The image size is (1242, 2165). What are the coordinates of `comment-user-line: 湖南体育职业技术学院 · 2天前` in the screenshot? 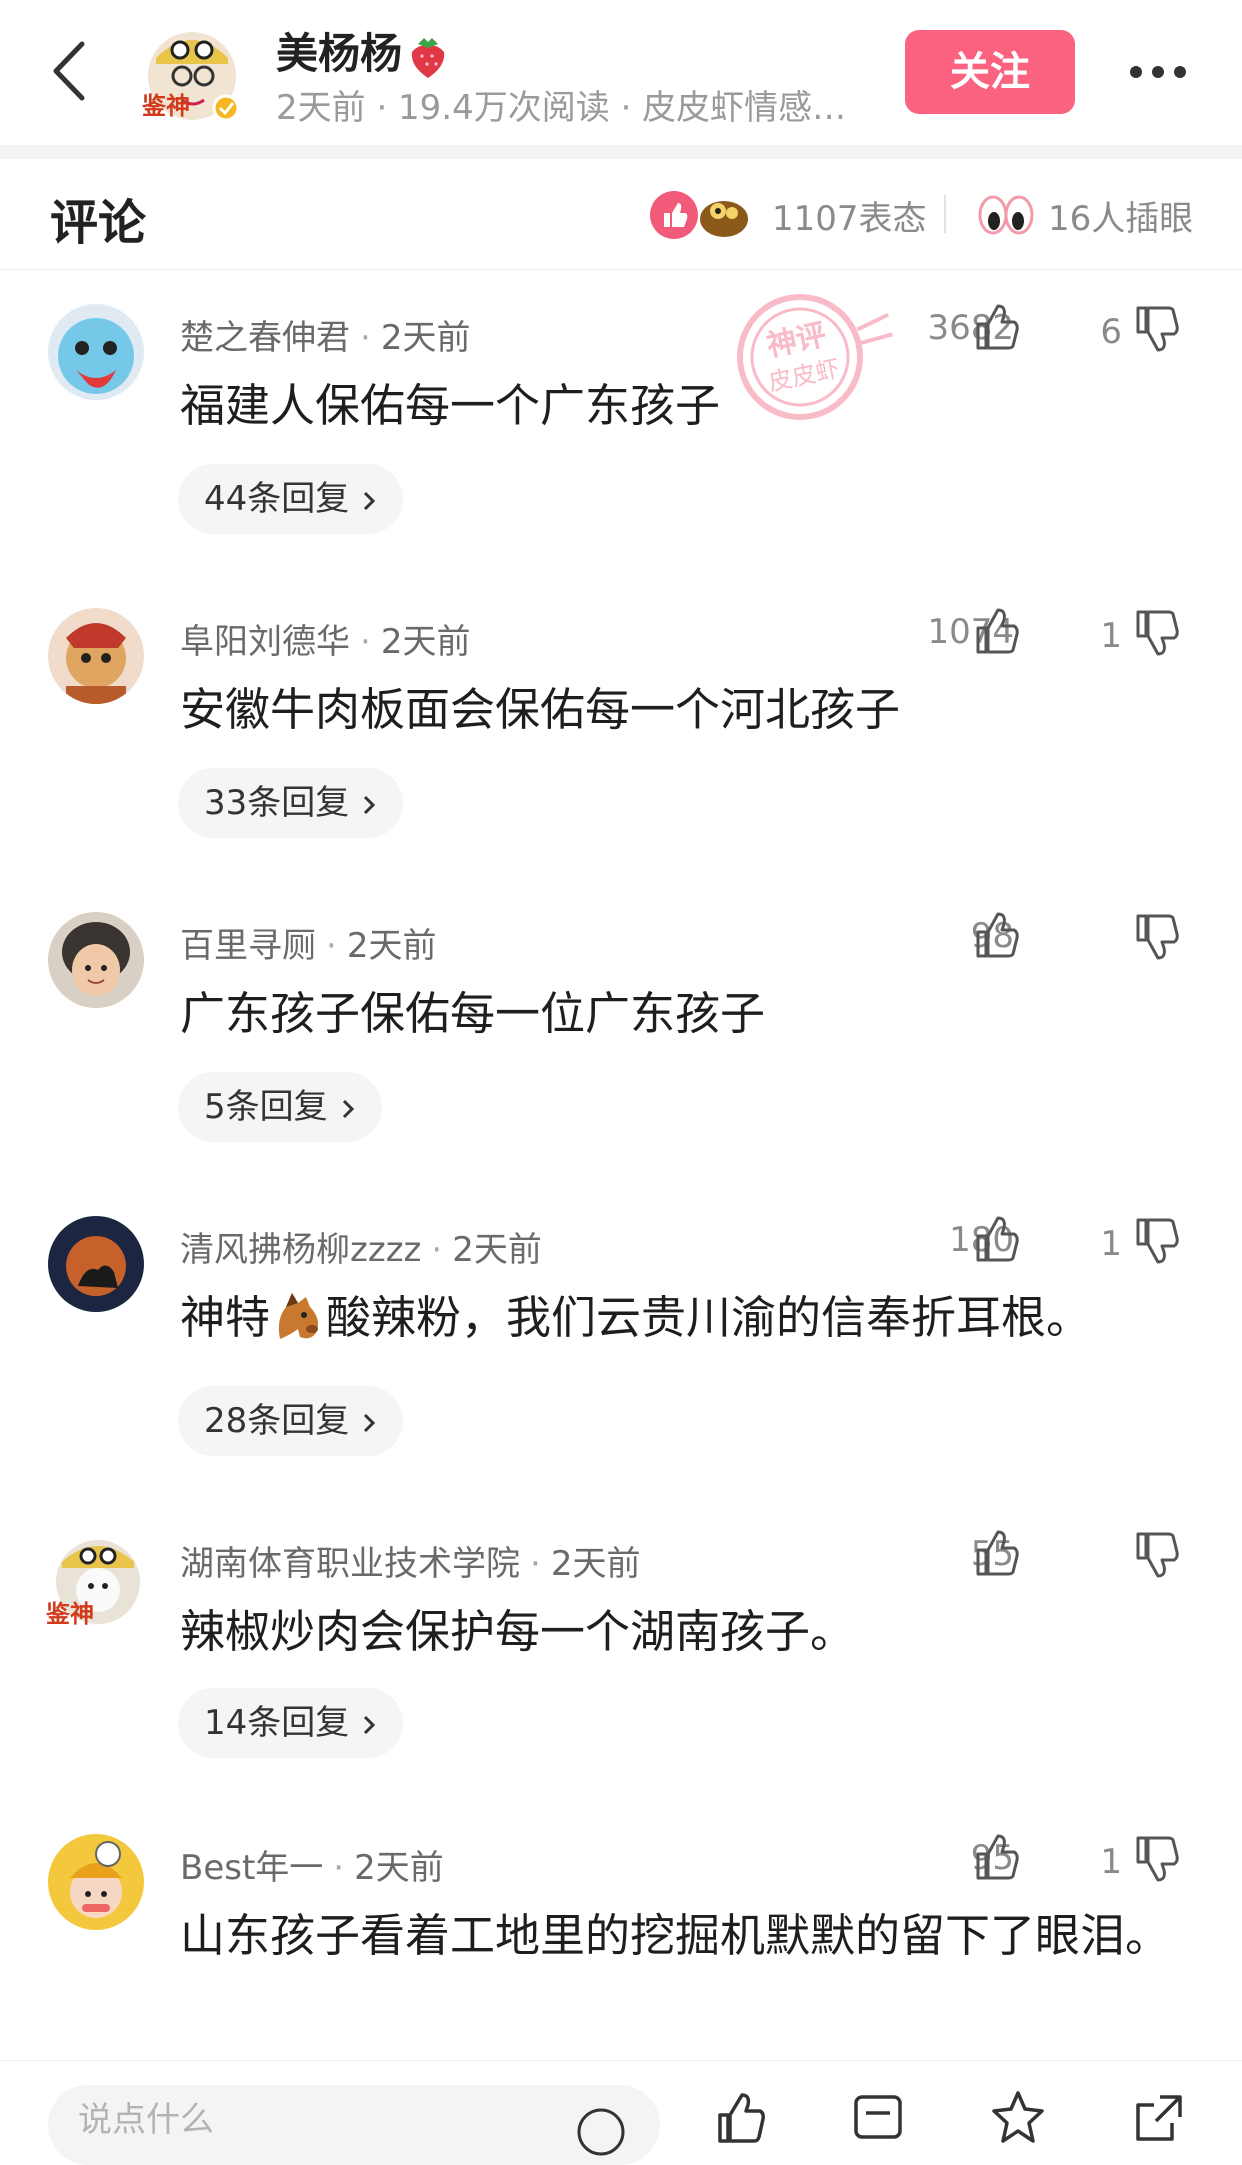 It's located at (410, 1560).